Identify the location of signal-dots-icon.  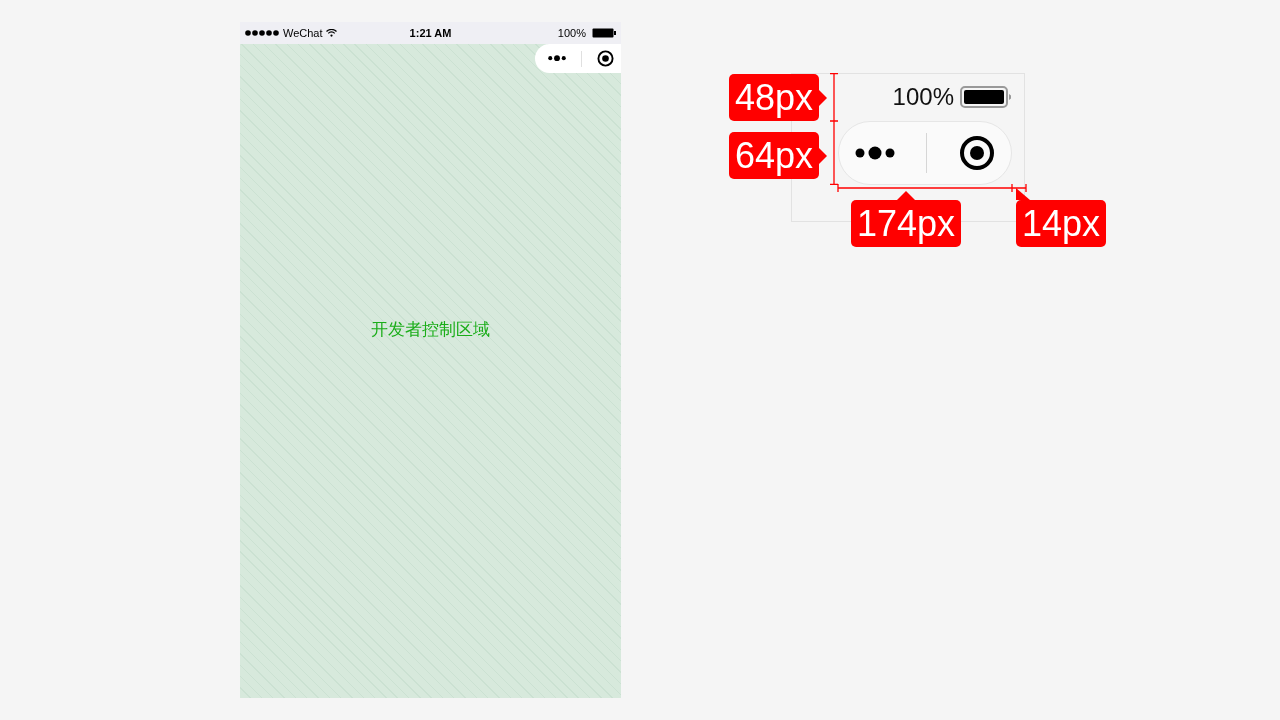
(262, 33).